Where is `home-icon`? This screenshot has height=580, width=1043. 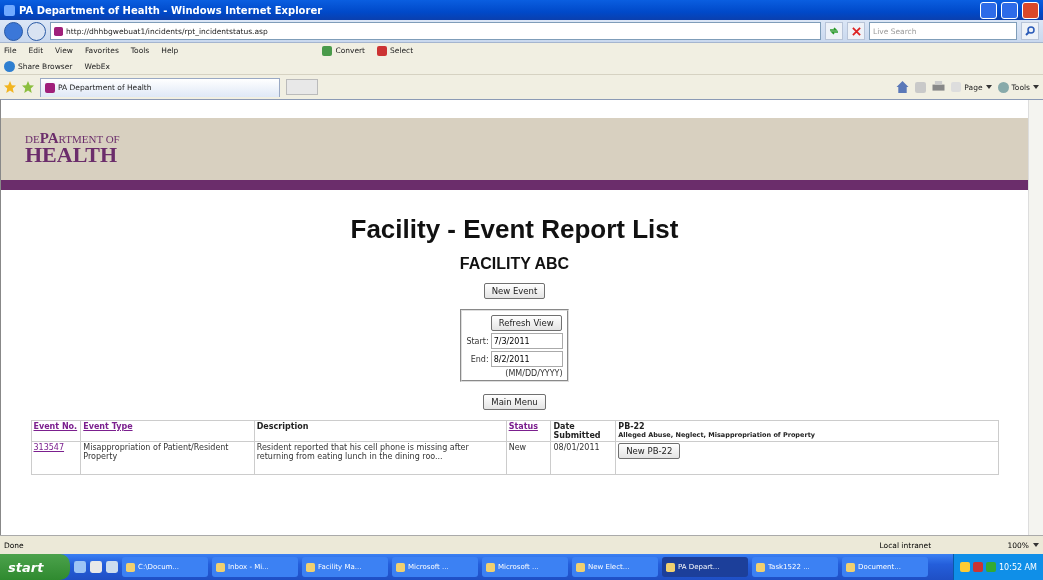 home-icon is located at coordinates (903, 87).